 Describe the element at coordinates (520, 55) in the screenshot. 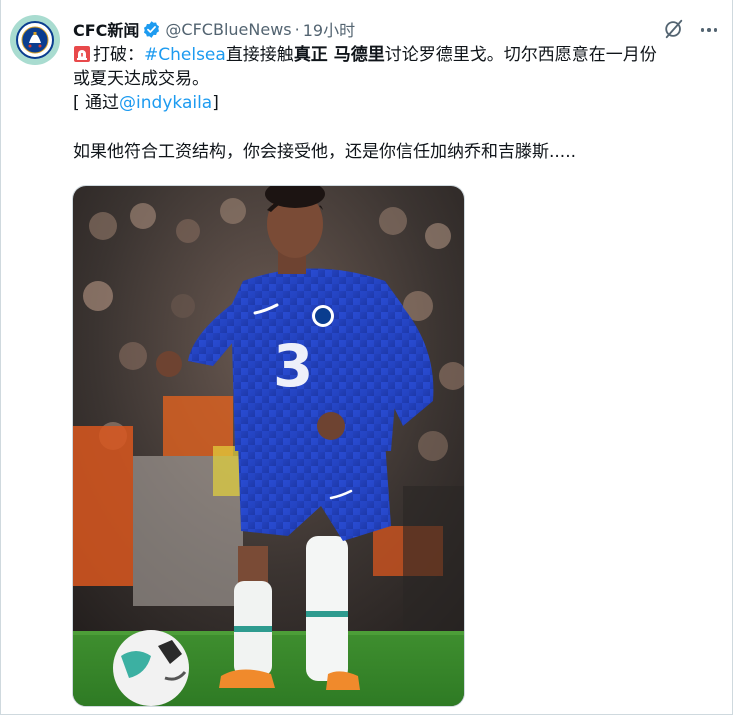

I see `text-discuss: 讨论罗德里戈。切尔西愿意在一月份` at that location.